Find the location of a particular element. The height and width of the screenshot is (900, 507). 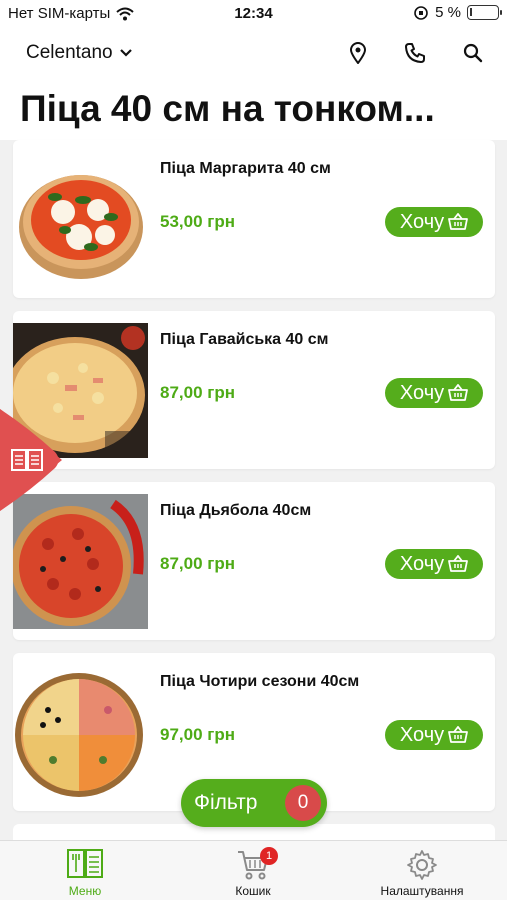

brand-name: Celentano is located at coordinates (69, 52).